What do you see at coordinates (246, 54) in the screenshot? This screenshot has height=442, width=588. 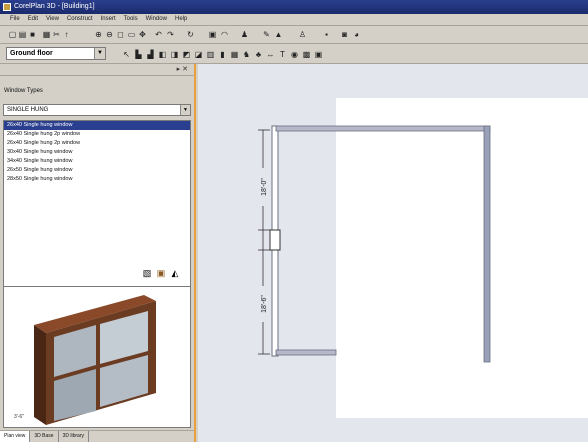 I see `figure-tool-icon: ♞` at bounding box center [246, 54].